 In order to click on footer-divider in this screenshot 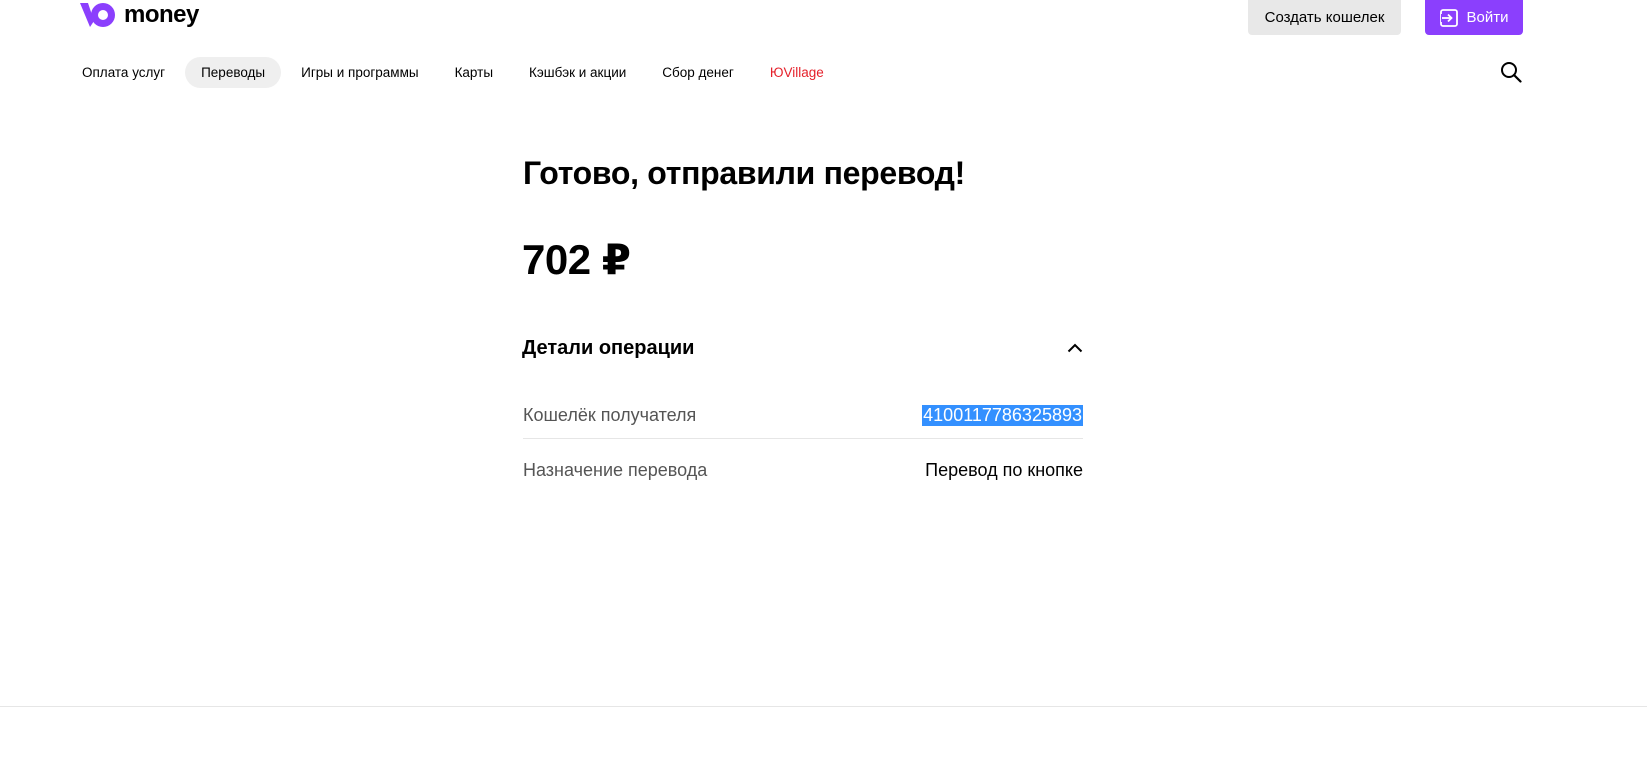, I will do `click(823, 706)`.